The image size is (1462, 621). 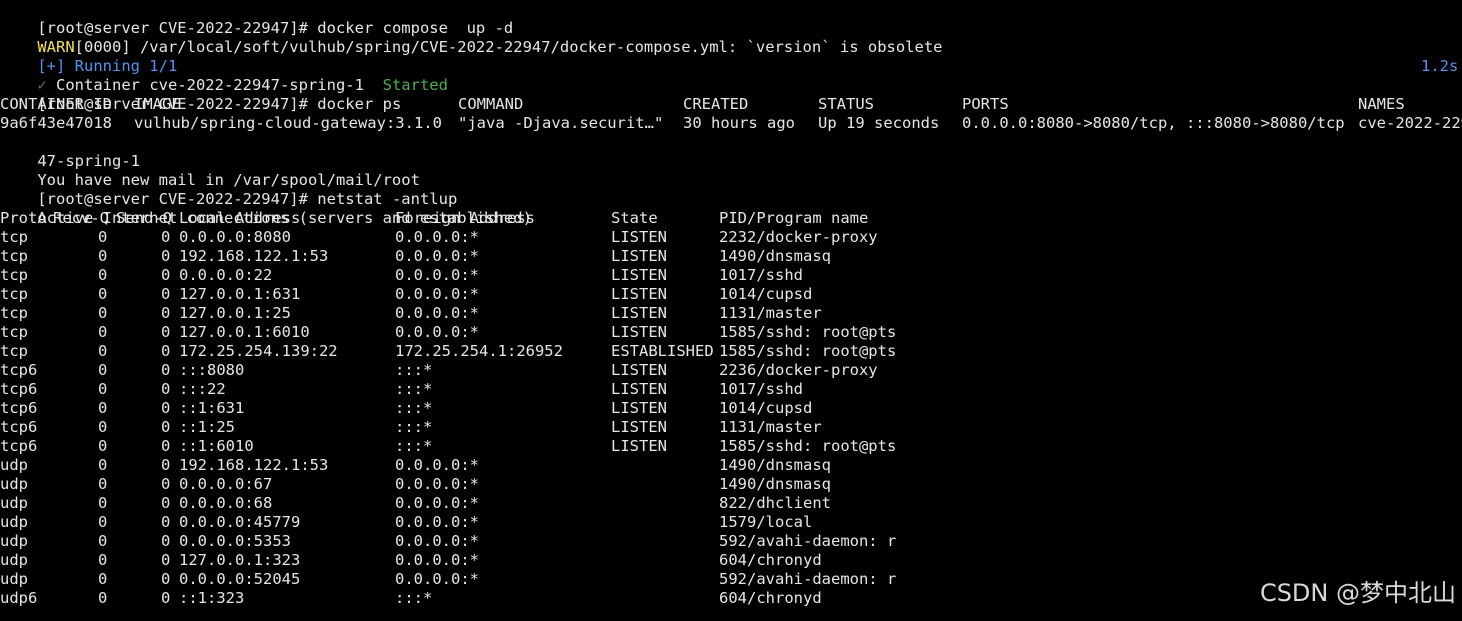 I want to click on container-id: 9a6f43e47018, so click(x=56, y=123).